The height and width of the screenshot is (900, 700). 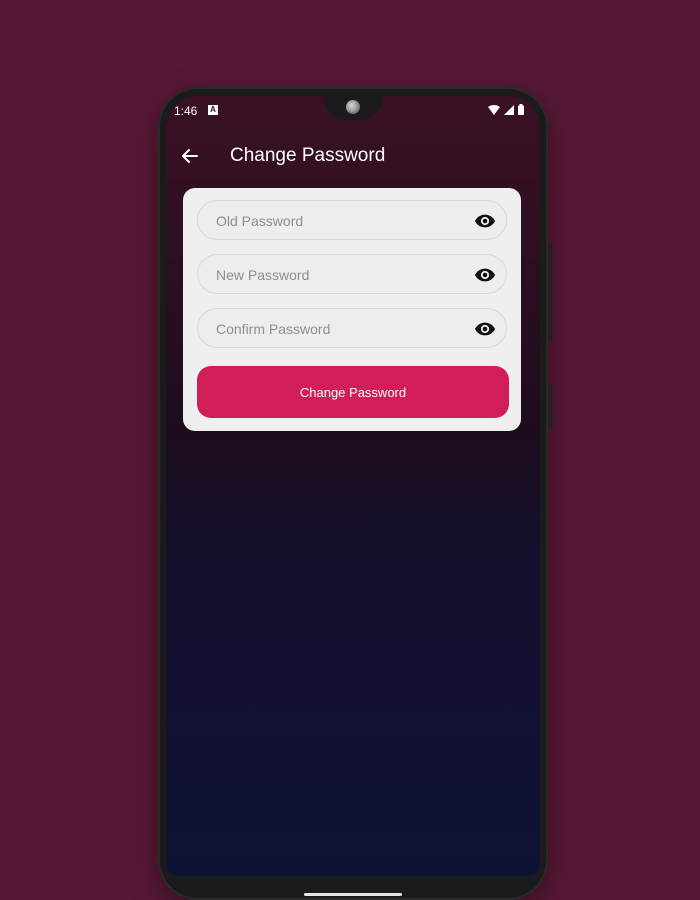 What do you see at coordinates (308, 155) in the screenshot?
I see `page-title: Change Password` at bounding box center [308, 155].